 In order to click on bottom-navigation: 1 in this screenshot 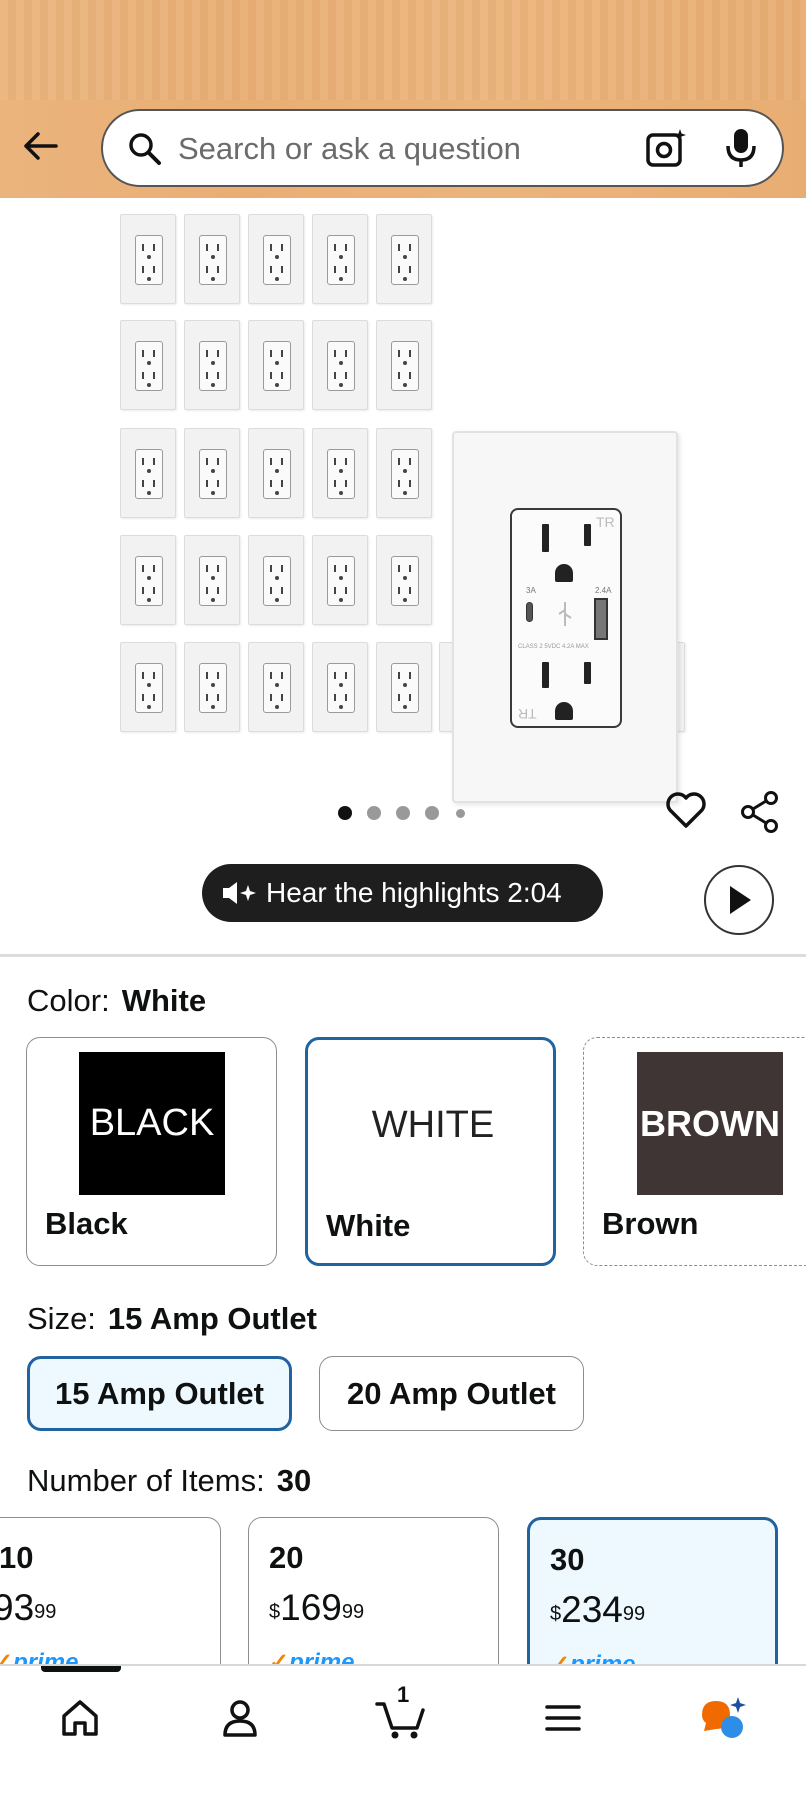, I will do `click(403, 1729)`.